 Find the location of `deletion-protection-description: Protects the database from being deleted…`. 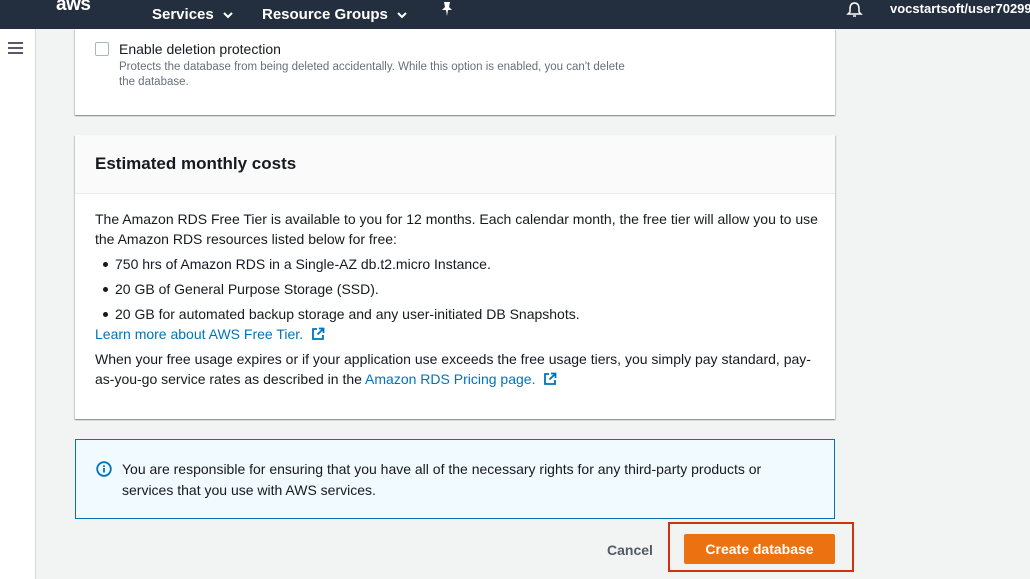

deletion-protection-description: Protects the database from being deleted… is located at coordinates (372, 74).